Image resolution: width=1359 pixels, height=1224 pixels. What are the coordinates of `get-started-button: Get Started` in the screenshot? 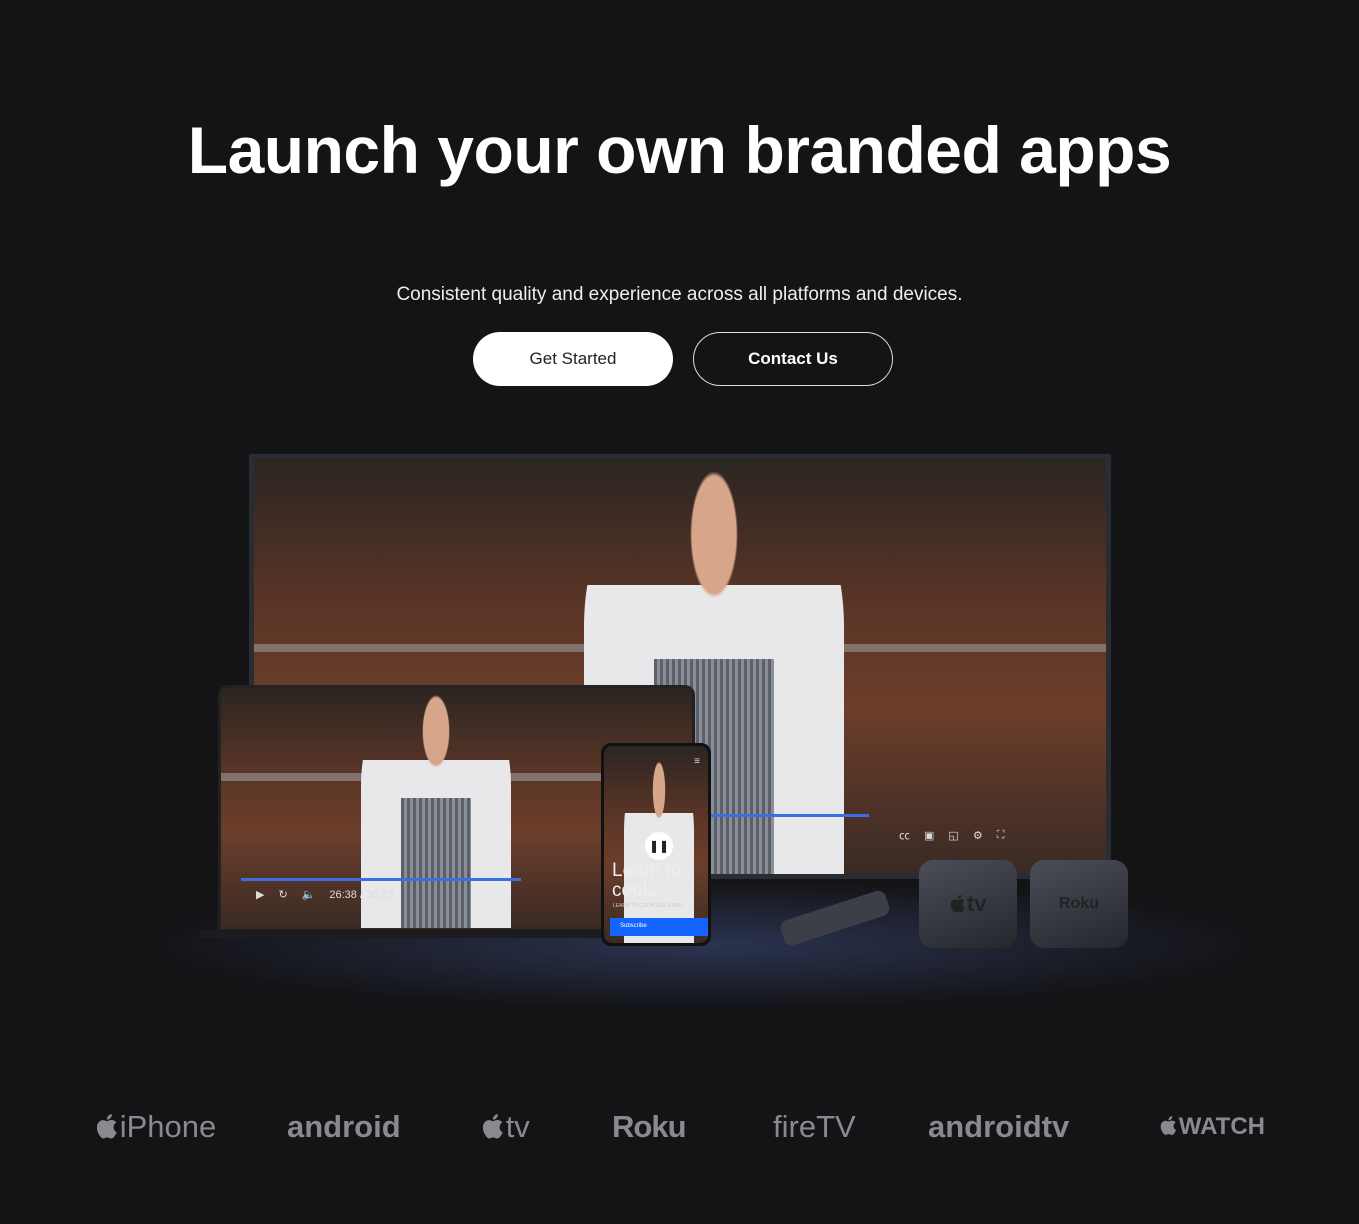 It's located at (573, 359).